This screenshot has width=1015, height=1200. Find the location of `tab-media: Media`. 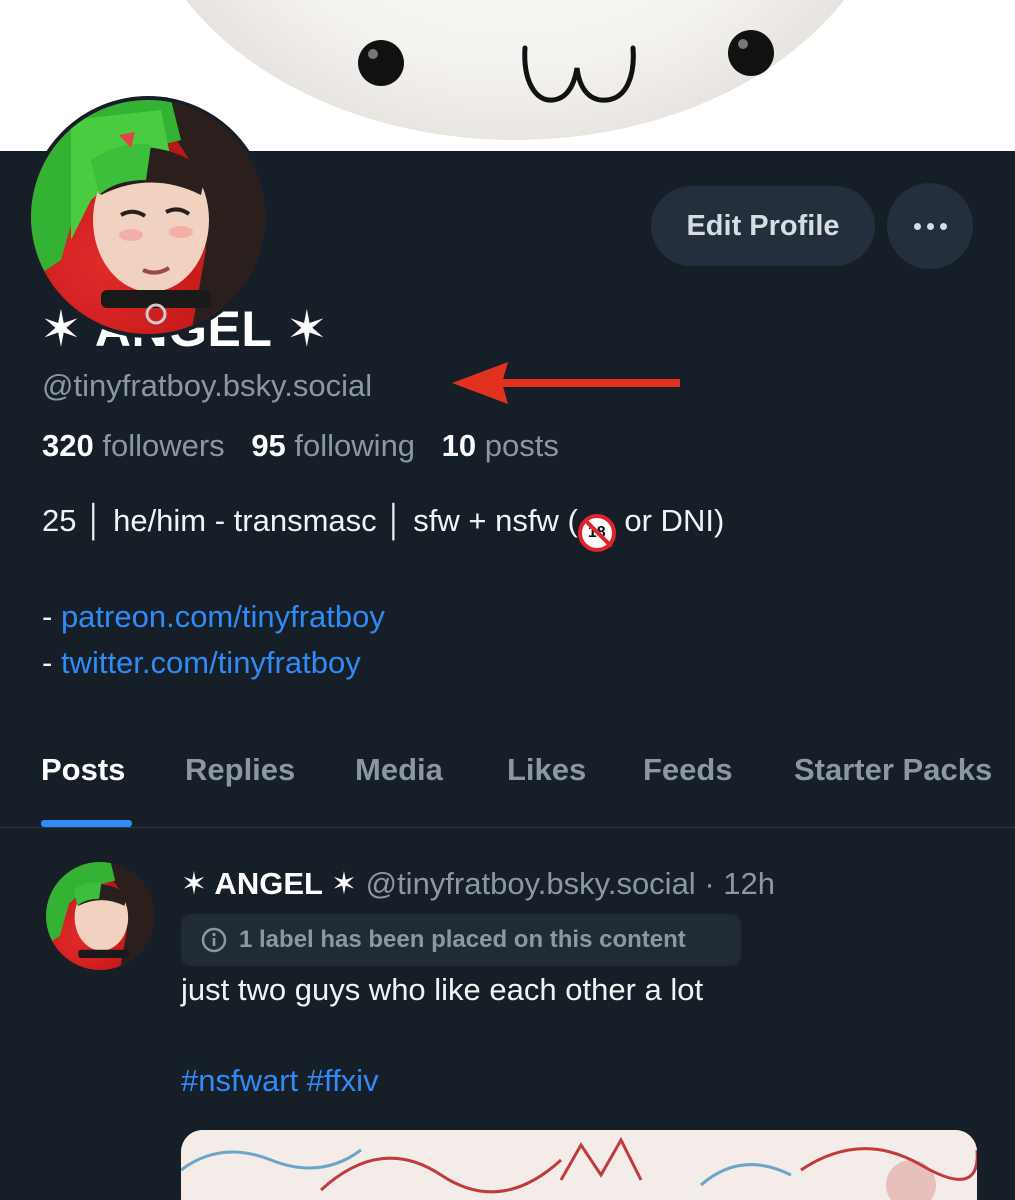

tab-media: Media is located at coordinates (399, 770).